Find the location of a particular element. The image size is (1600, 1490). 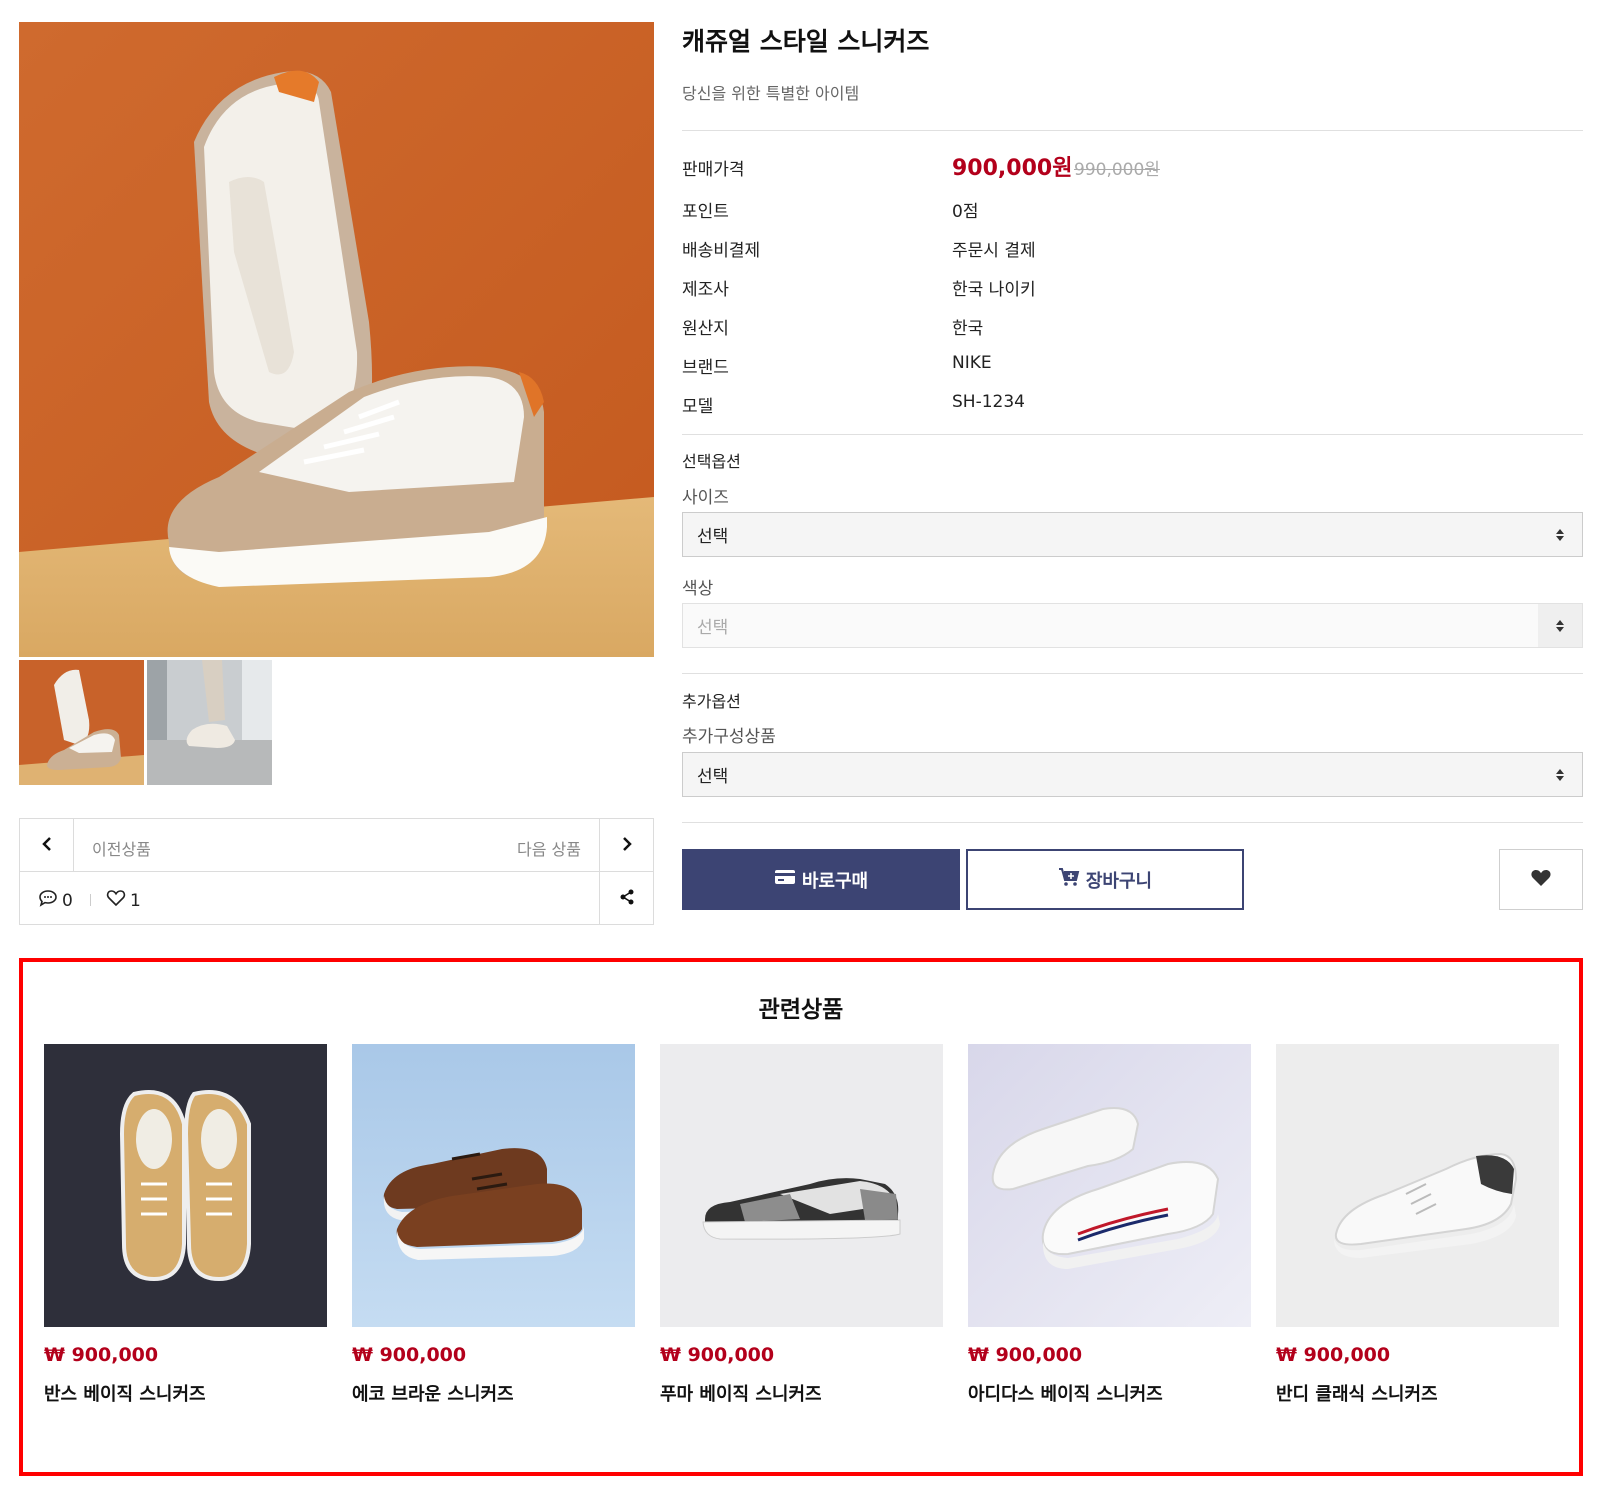

prev-product-button is located at coordinates (47, 845).